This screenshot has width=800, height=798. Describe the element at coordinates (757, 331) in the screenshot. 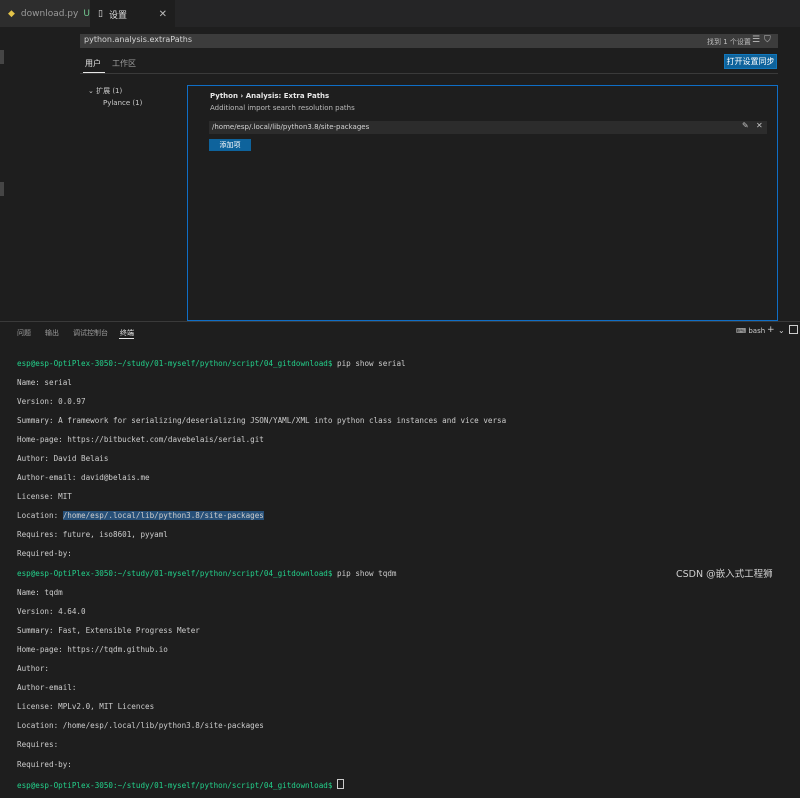

I see `shell-label: bash` at that location.